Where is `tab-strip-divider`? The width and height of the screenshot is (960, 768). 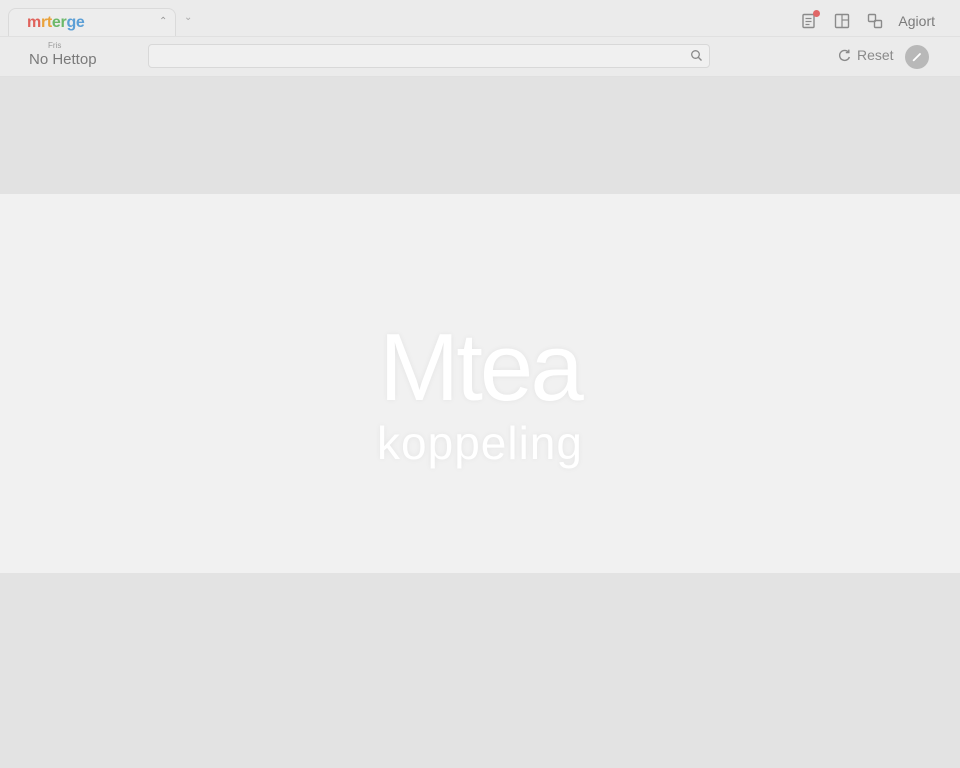
tab-strip-divider is located at coordinates (480, 36).